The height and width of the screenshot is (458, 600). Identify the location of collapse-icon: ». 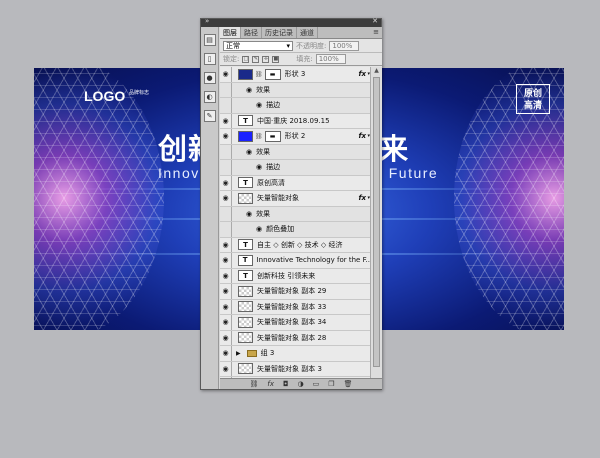
(207, 21).